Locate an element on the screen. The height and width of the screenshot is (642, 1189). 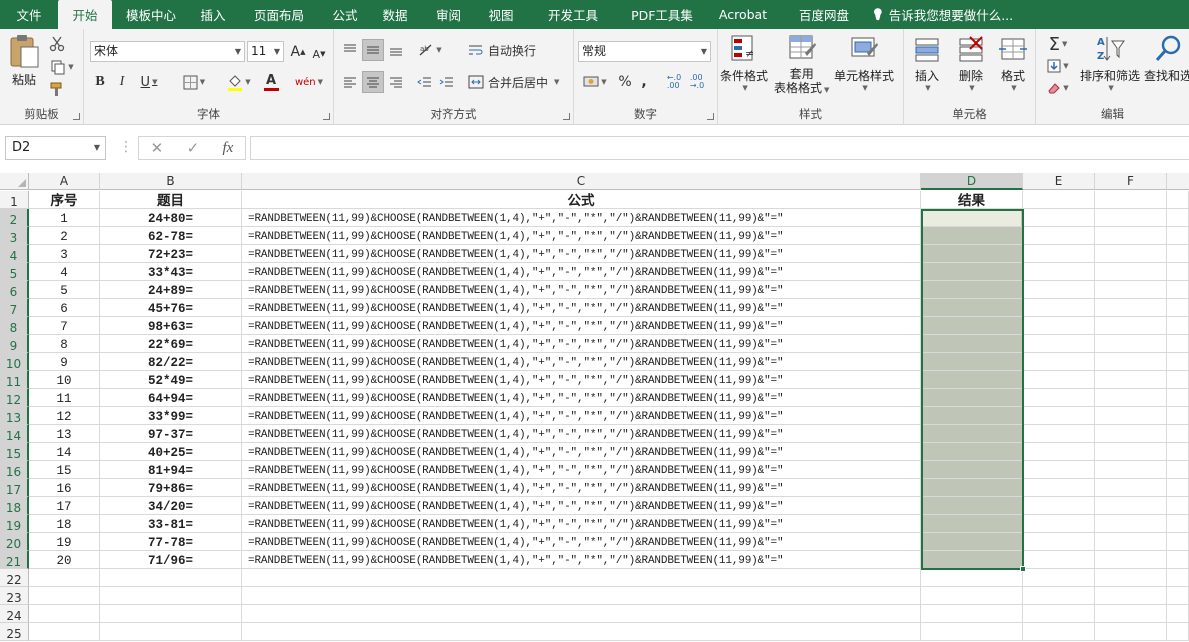
delete-cells-button: 删除 ▼ is located at coordinates (971, 62).